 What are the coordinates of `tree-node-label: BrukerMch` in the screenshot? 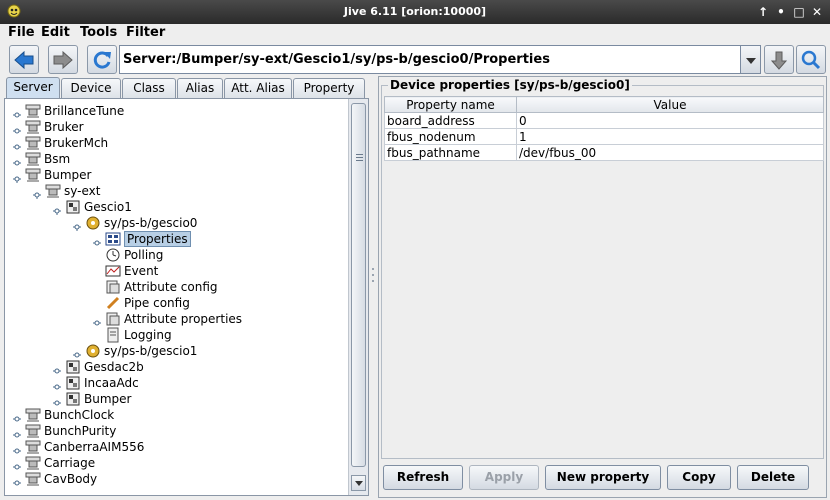 It's located at (76, 143).